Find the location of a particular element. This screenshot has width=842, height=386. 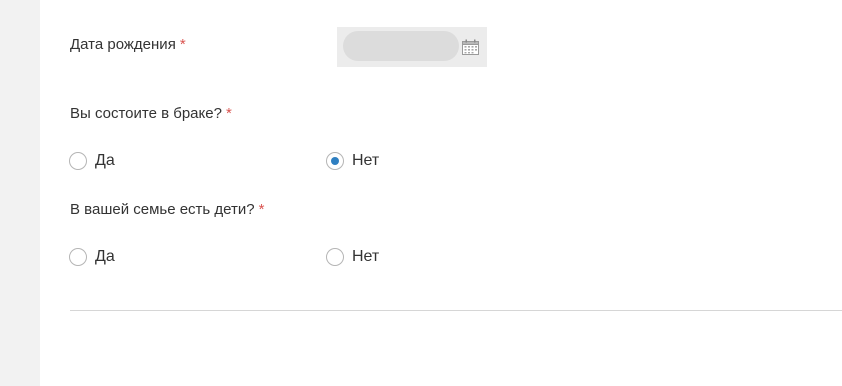

married-yes-radio is located at coordinates (78, 161).